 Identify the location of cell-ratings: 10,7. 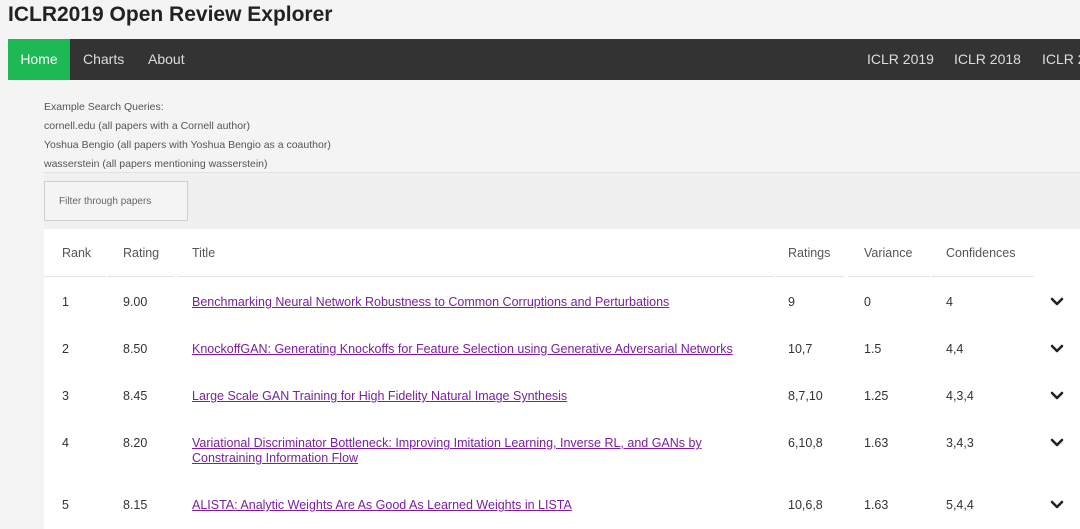
(800, 349).